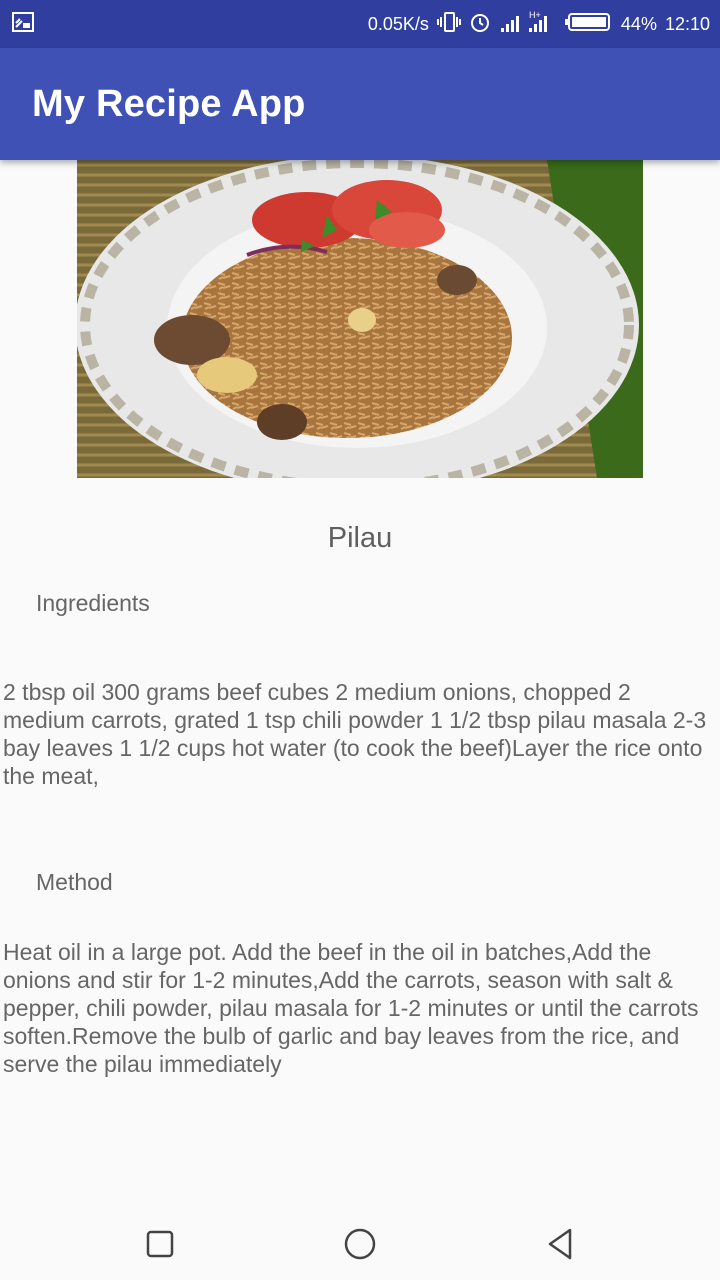 The image size is (720, 1280). What do you see at coordinates (528, 24) in the screenshot?
I see `signal-icon: H+` at bounding box center [528, 24].